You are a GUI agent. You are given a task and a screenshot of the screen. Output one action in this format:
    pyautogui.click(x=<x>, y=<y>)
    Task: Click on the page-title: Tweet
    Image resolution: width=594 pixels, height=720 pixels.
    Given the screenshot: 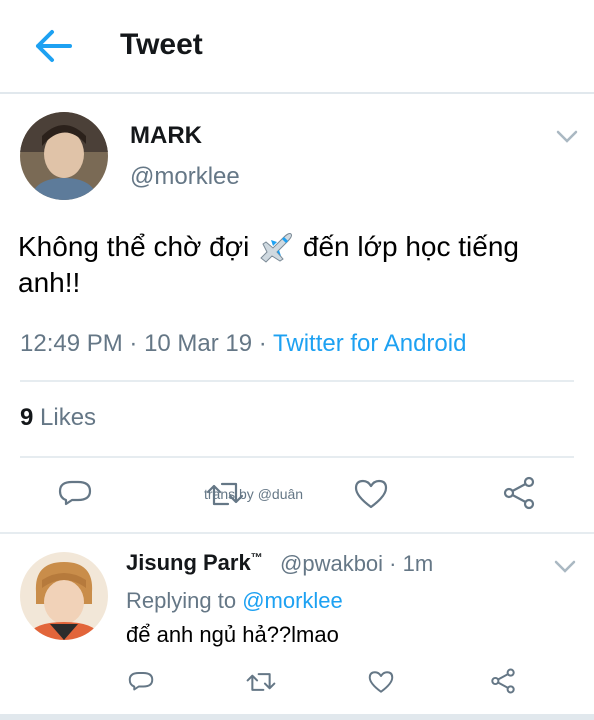 What is the action you would take?
    pyautogui.click(x=161, y=44)
    